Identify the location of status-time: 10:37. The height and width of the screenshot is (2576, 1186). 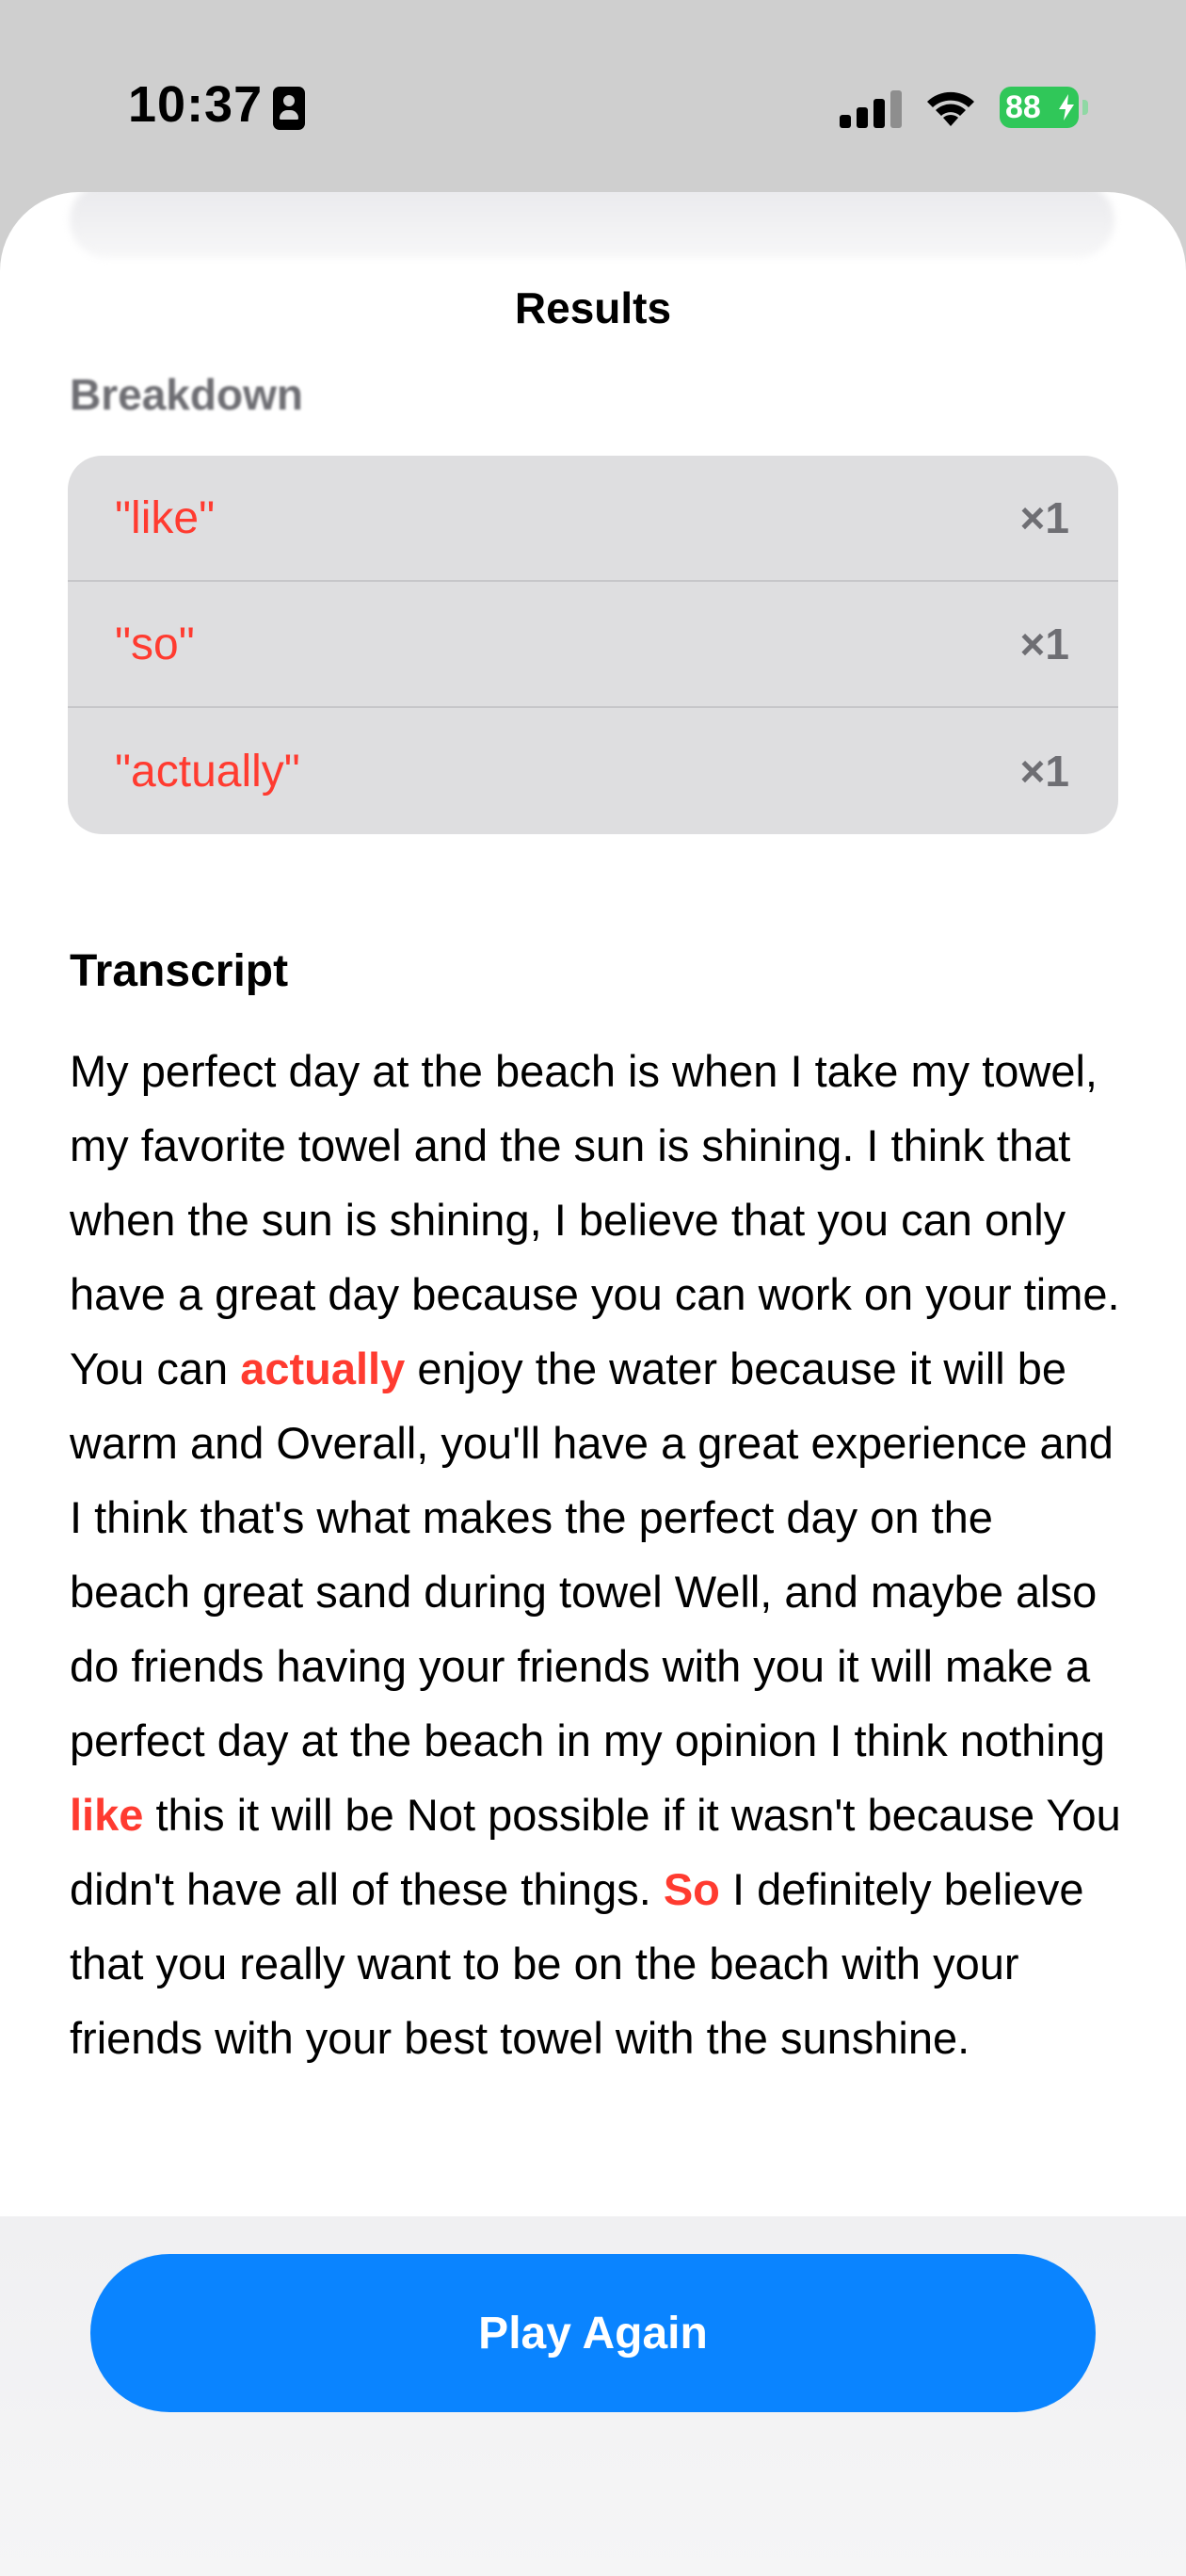
(196, 104).